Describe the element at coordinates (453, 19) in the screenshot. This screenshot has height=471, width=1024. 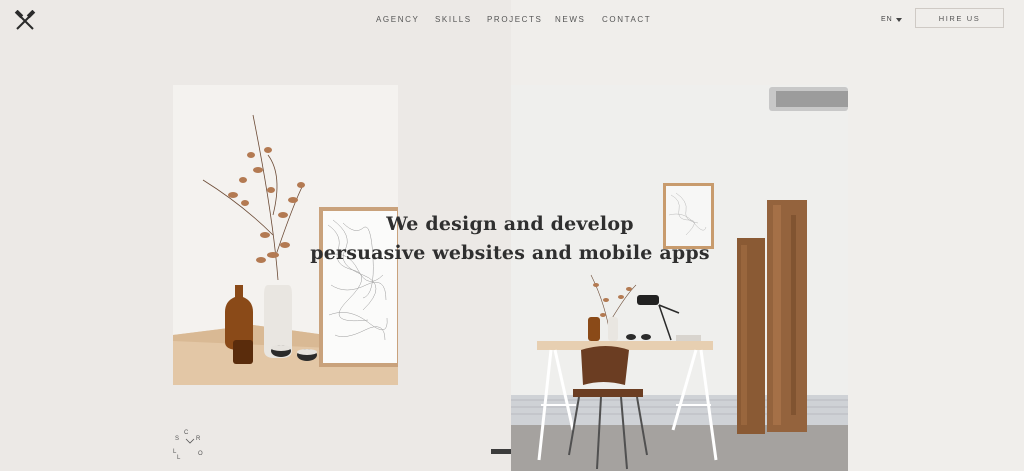
I see `nav-item-skills: SKILLS` at that location.